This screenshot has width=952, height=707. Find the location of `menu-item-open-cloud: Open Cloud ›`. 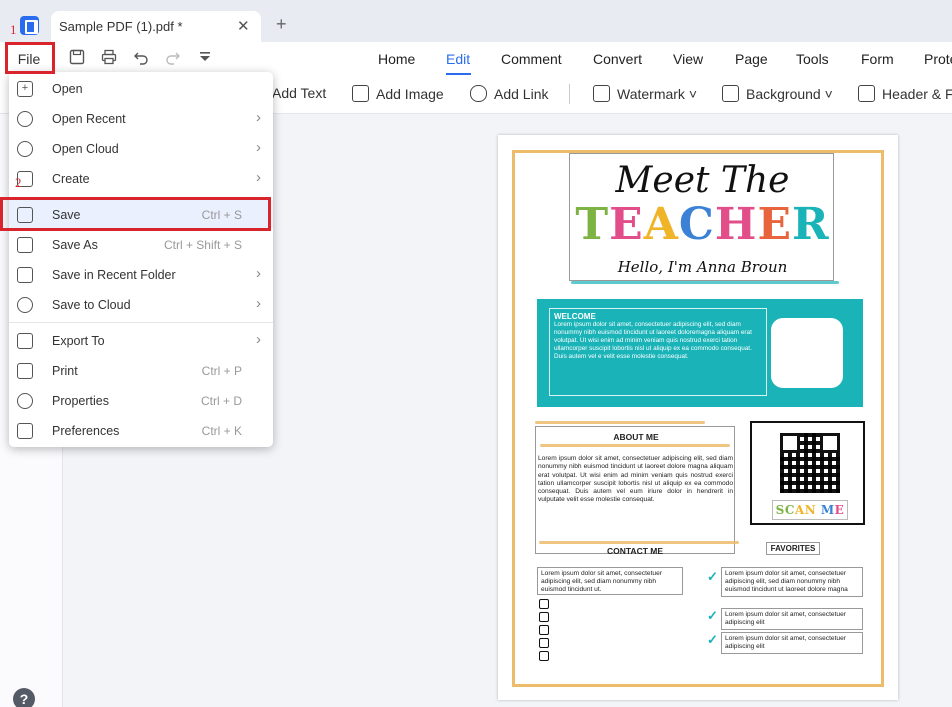

menu-item-open-cloud: Open Cloud › is located at coordinates (141, 148).